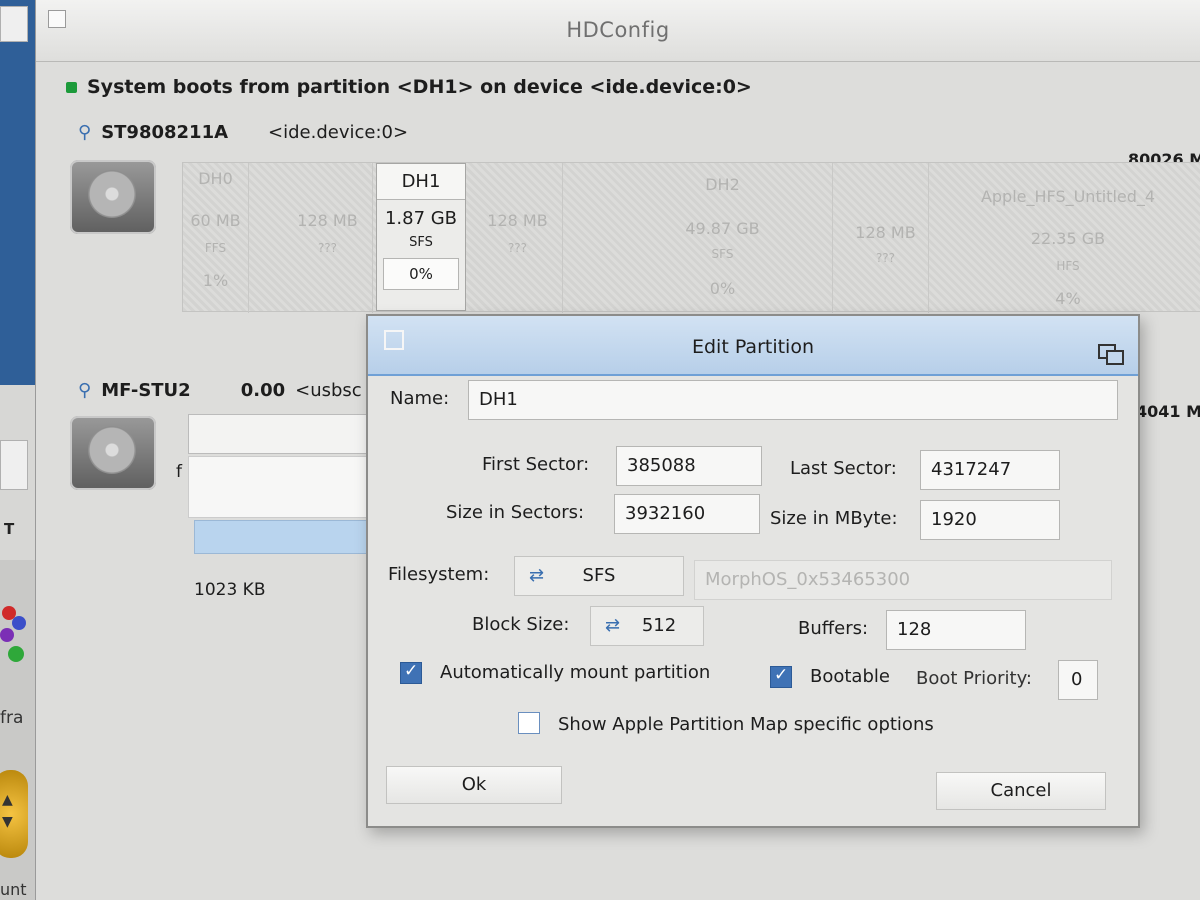 This screenshot has width=1200, height=900. I want to click on desktop-icon-box, so click(14, 24).